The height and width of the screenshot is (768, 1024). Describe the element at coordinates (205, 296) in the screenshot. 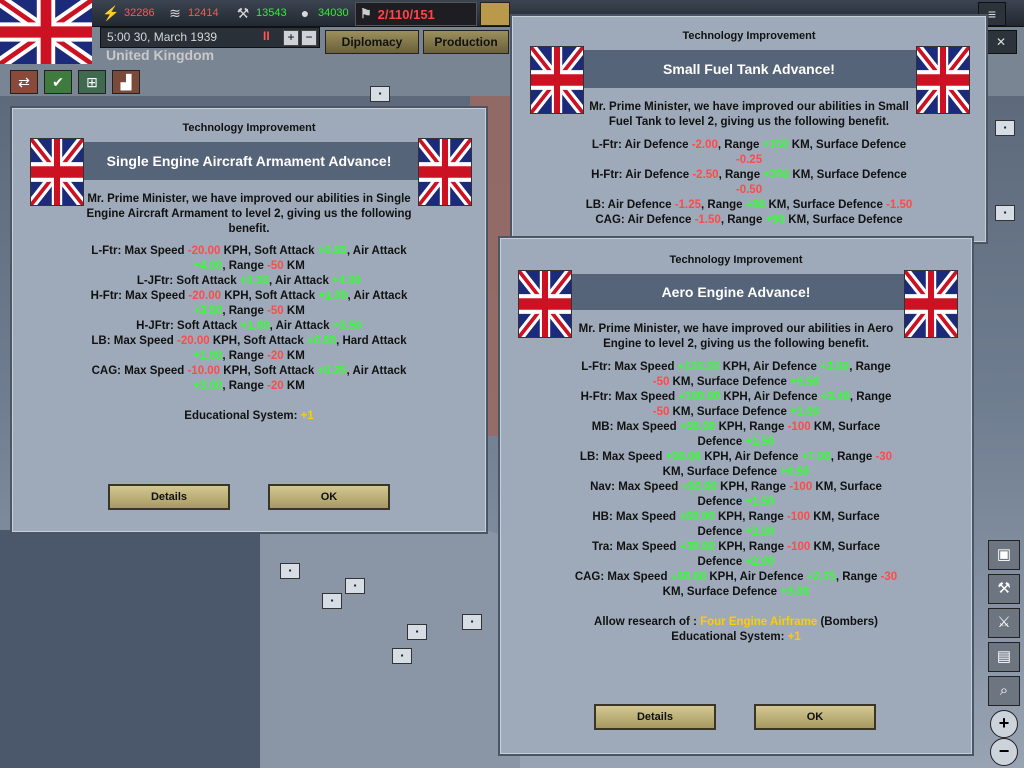

I see `effect-value-red: -20.00` at that location.